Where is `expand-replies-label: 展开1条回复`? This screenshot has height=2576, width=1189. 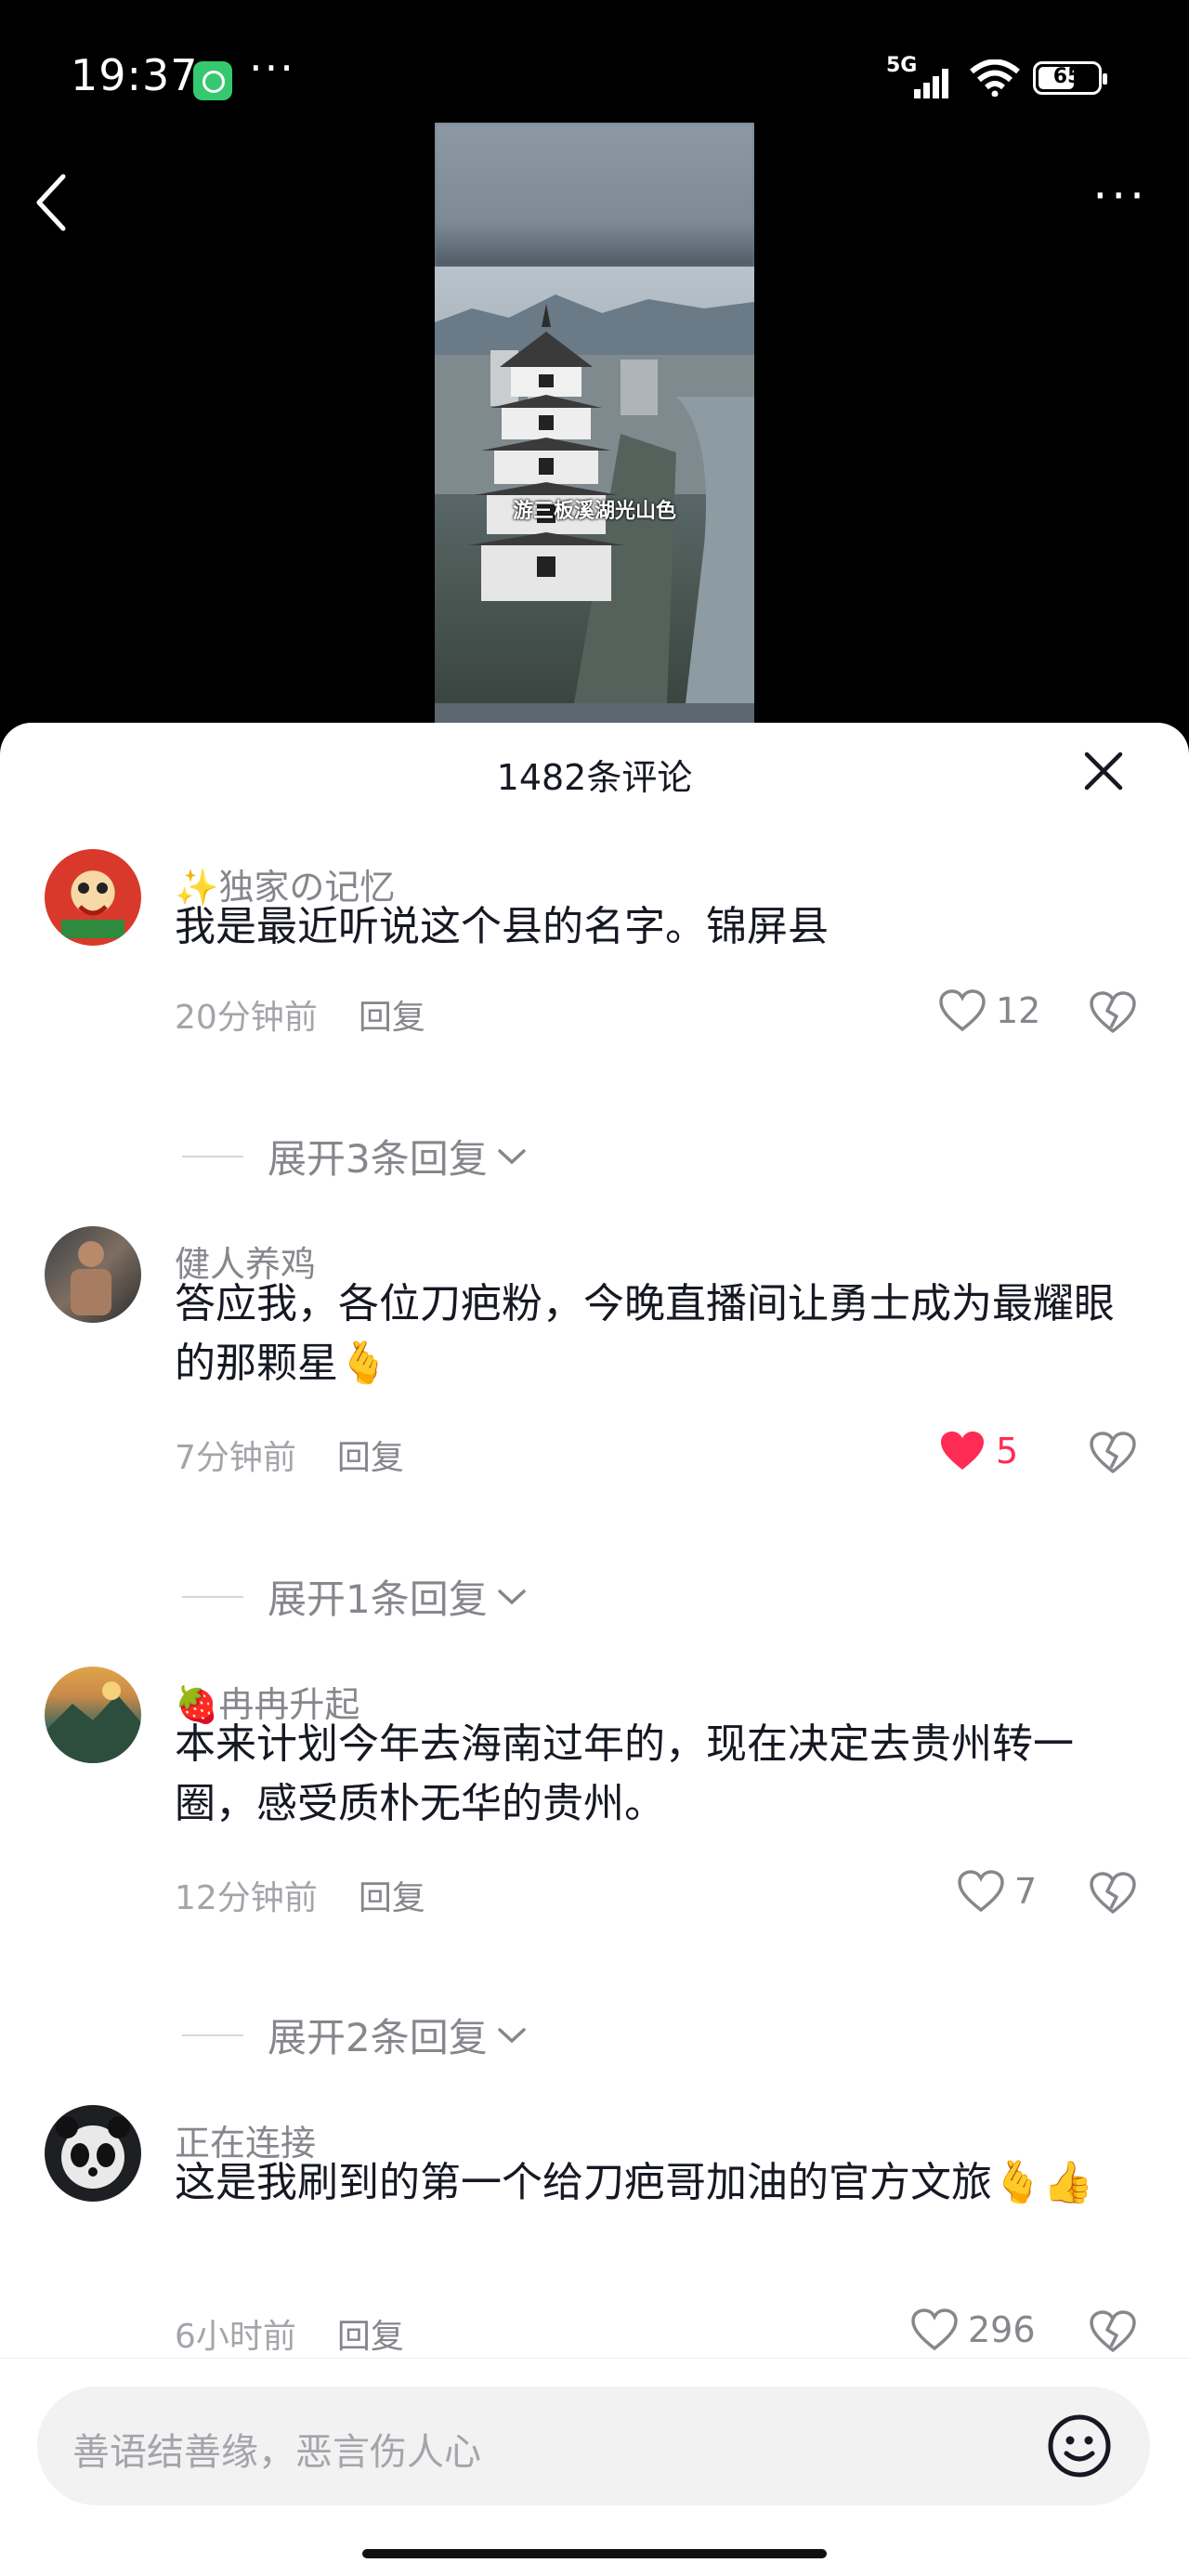 expand-replies-label: 展开1条回复 is located at coordinates (378, 1599).